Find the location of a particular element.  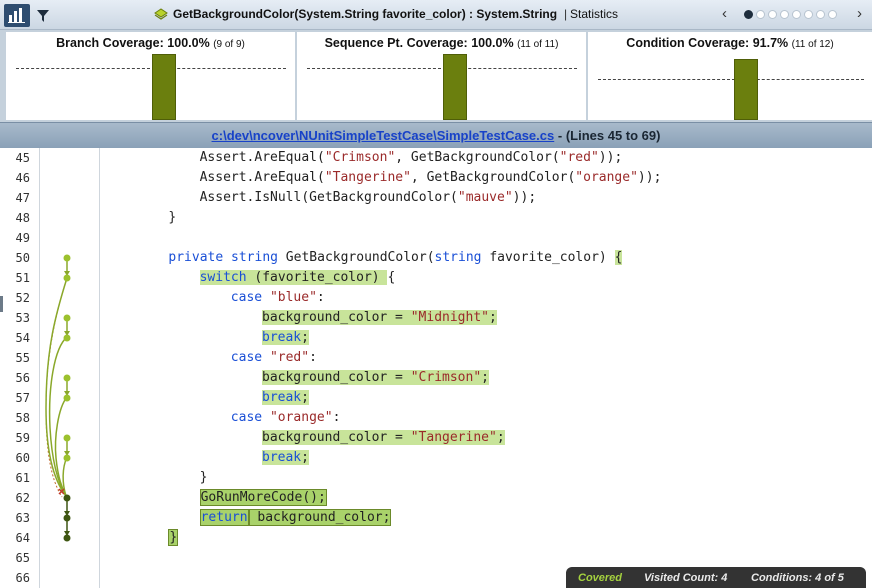

statistics-link: Statistics is located at coordinates (594, 14).